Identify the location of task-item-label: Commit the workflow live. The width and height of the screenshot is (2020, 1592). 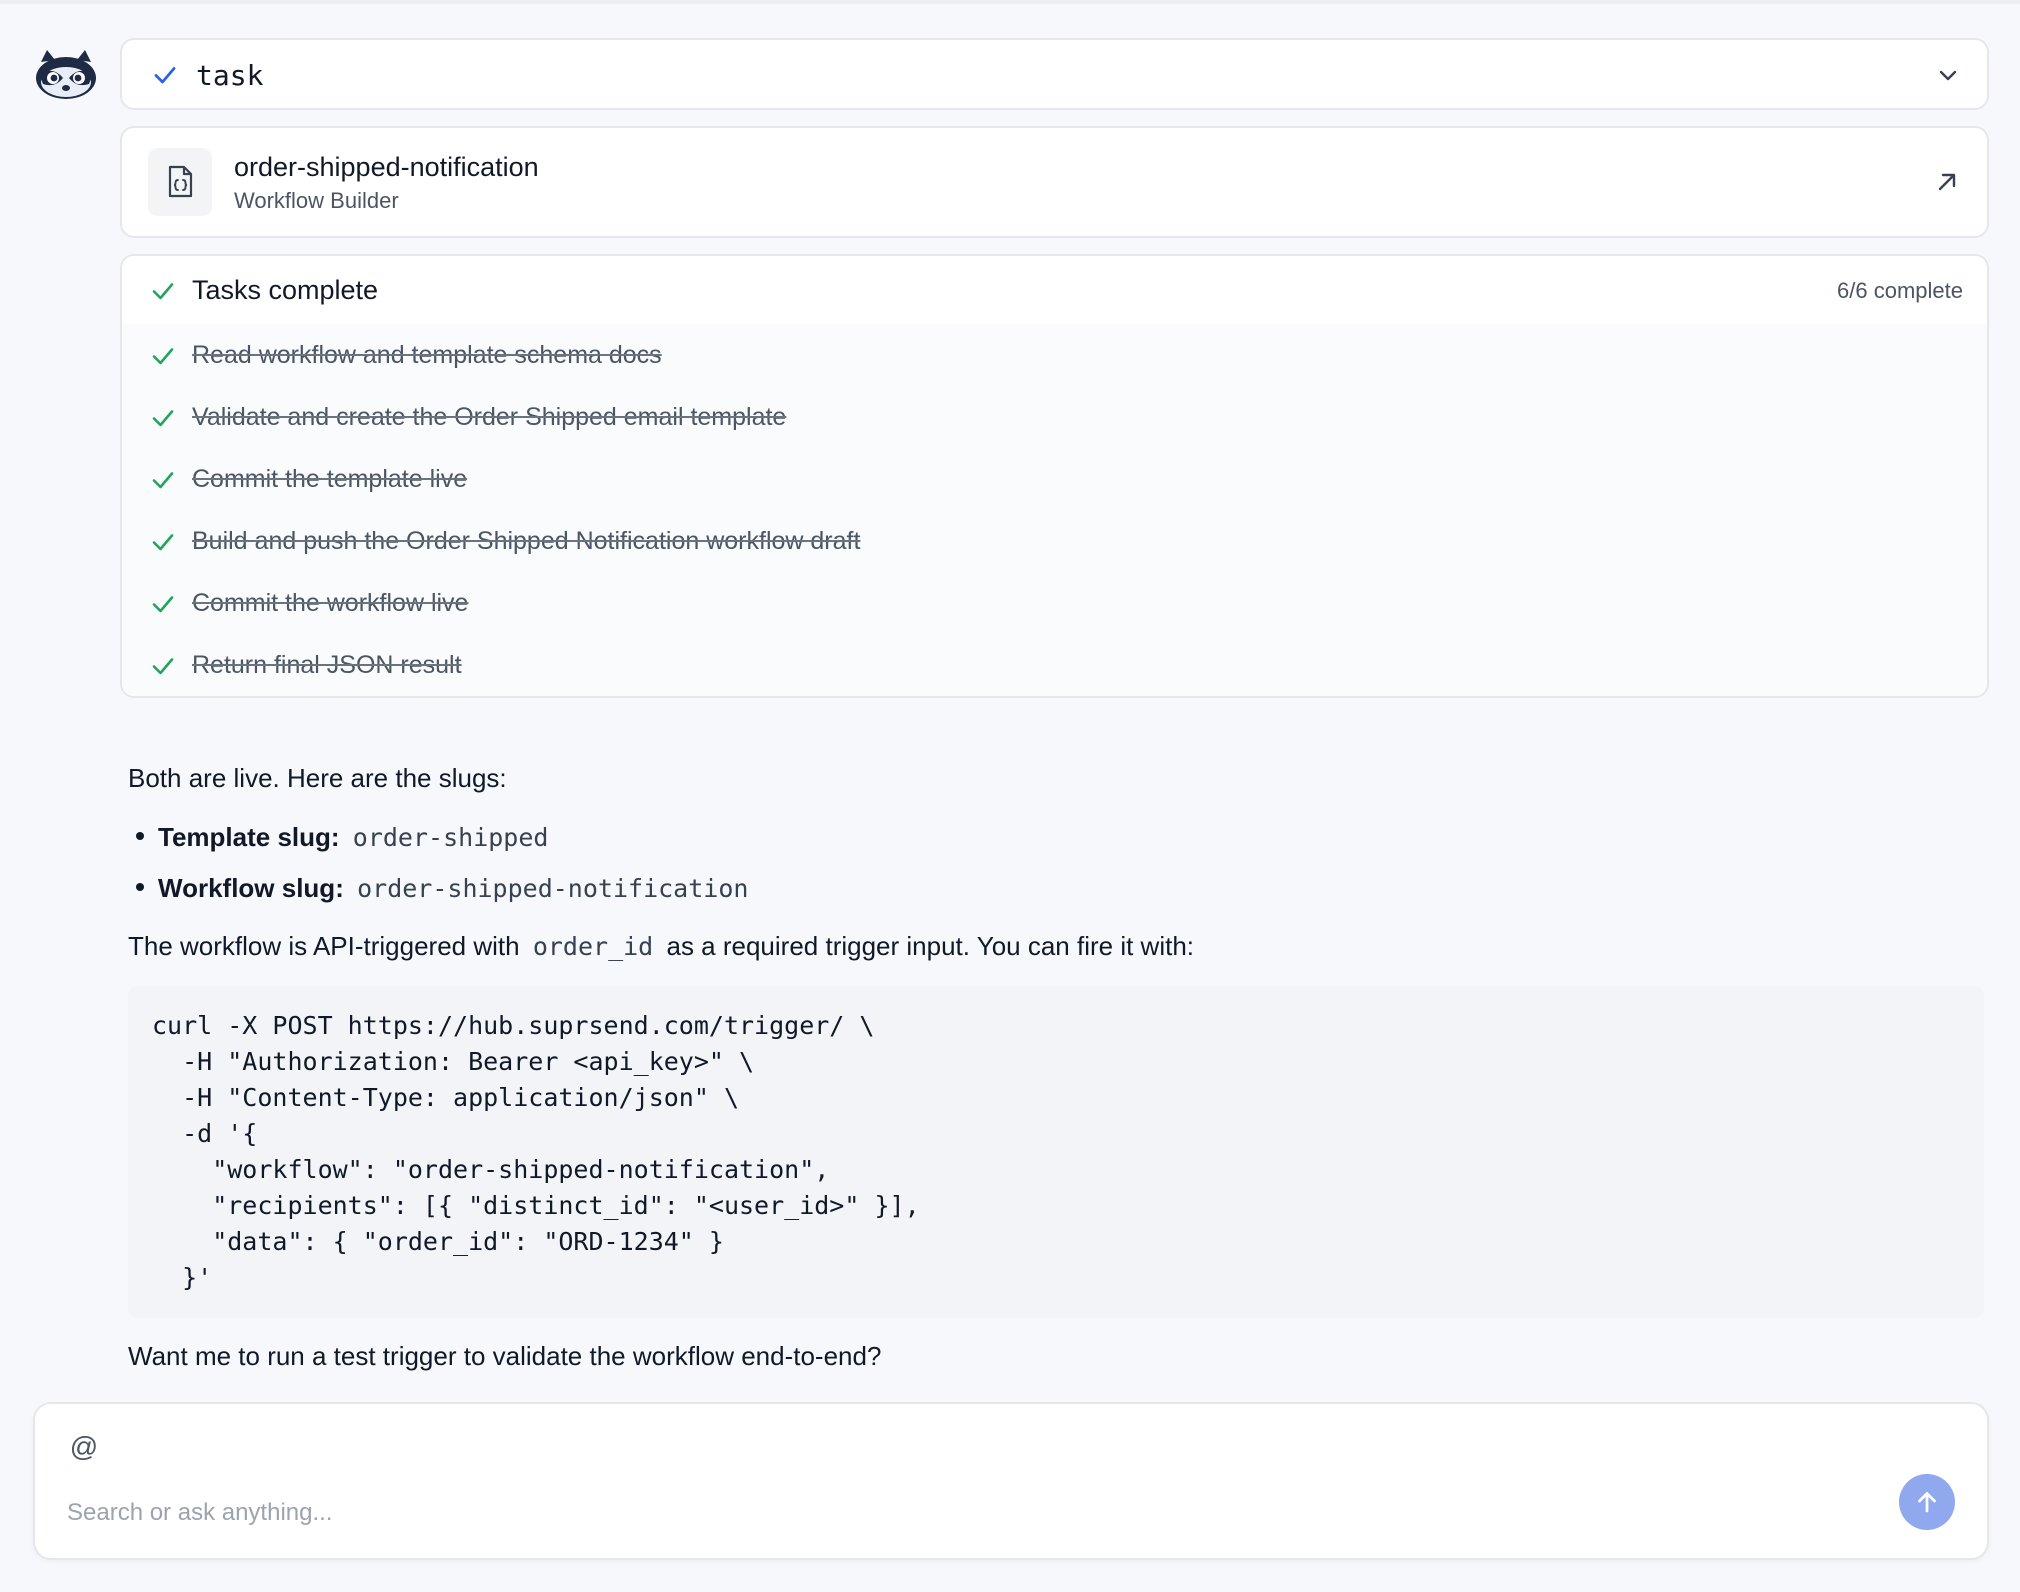
(330, 603).